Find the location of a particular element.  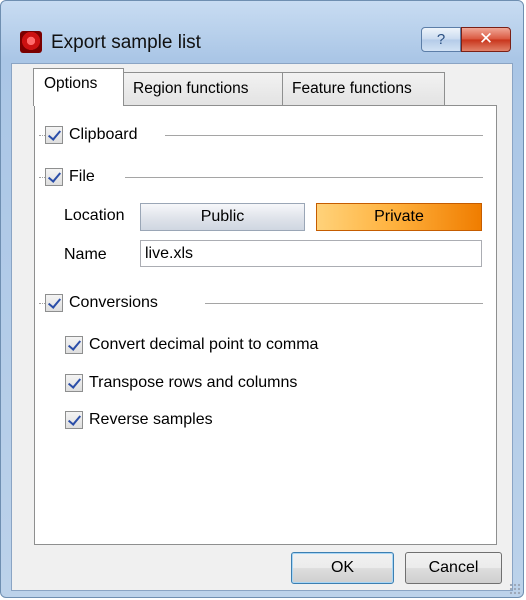

help-button: ? is located at coordinates (441, 39).